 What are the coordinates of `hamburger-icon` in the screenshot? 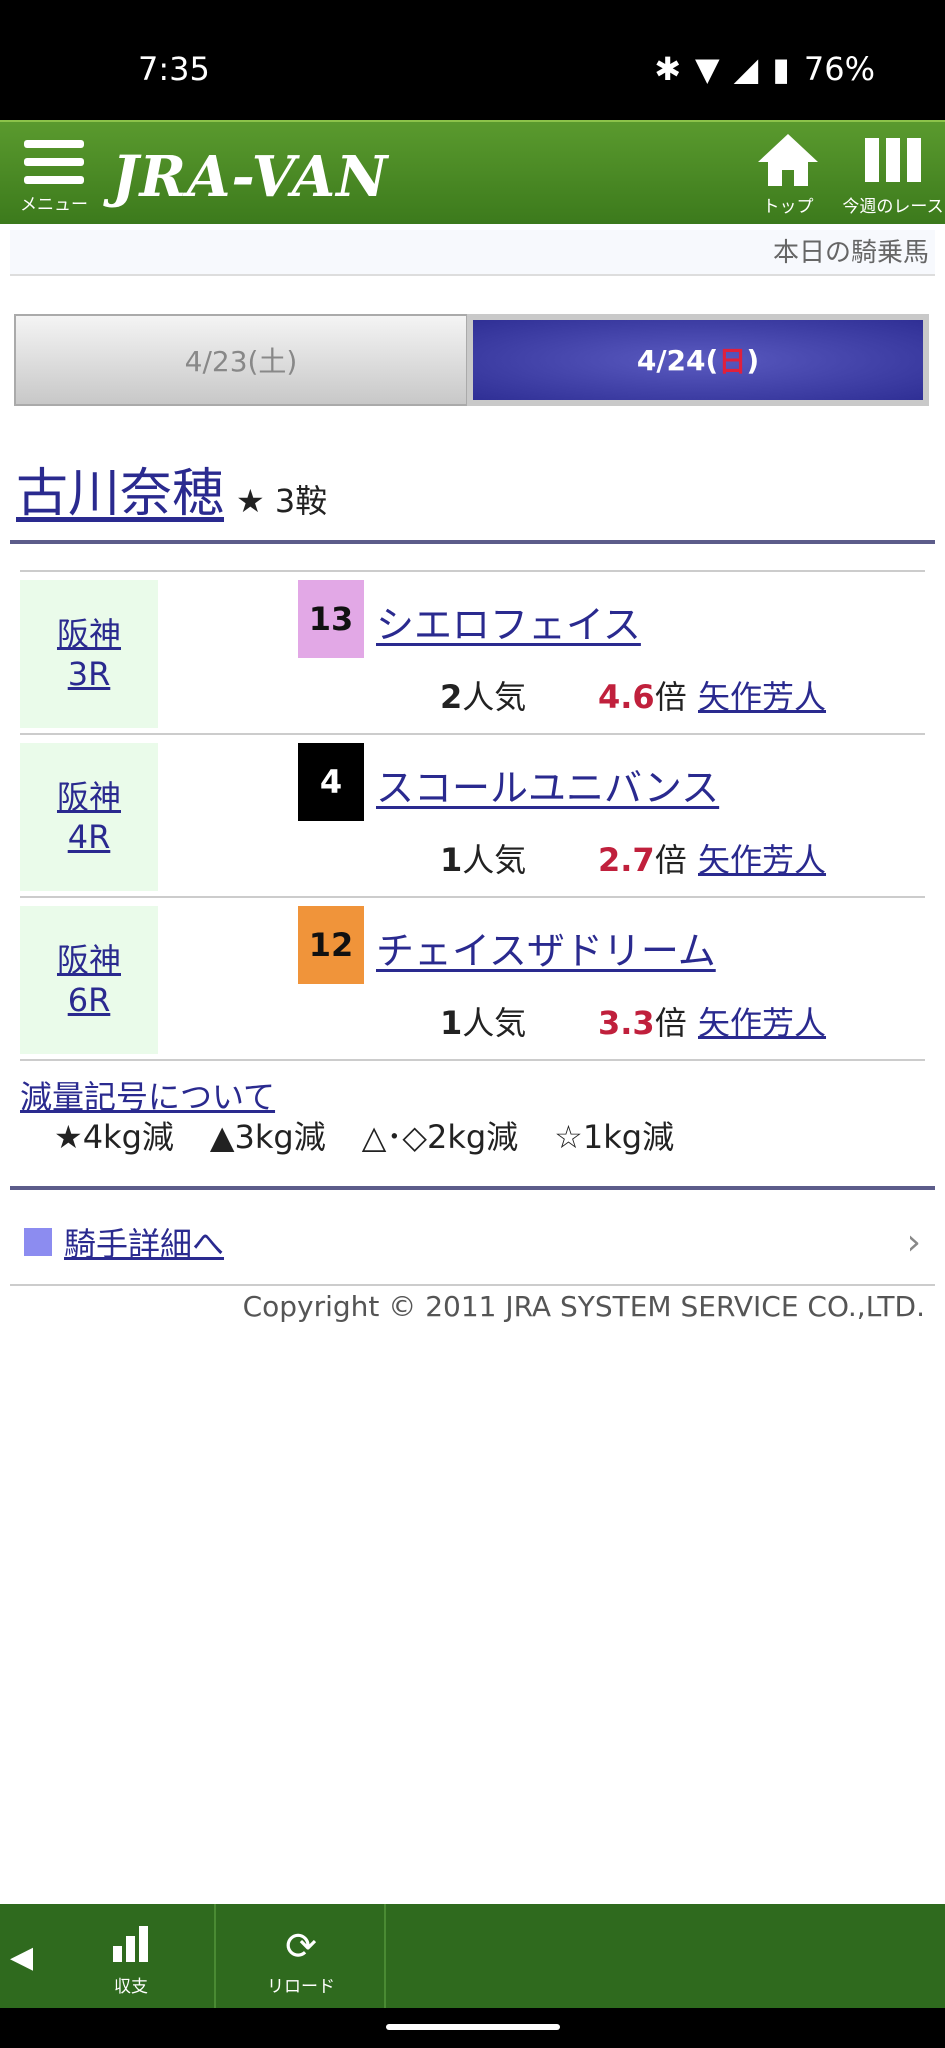 It's located at (54, 162).